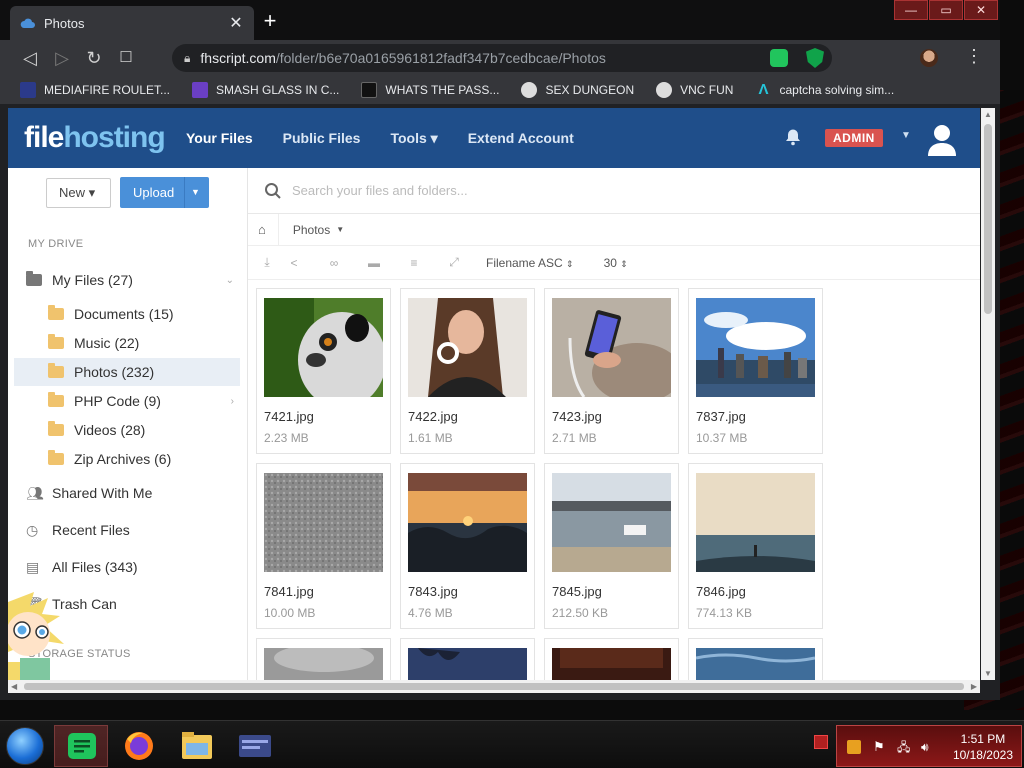 This screenshot has width=1024, height=768. What do you see at coordinates (230, 280) in the screenshot?
I see `chevron-down-icon: ⌄` at bounding box center [230, 280].